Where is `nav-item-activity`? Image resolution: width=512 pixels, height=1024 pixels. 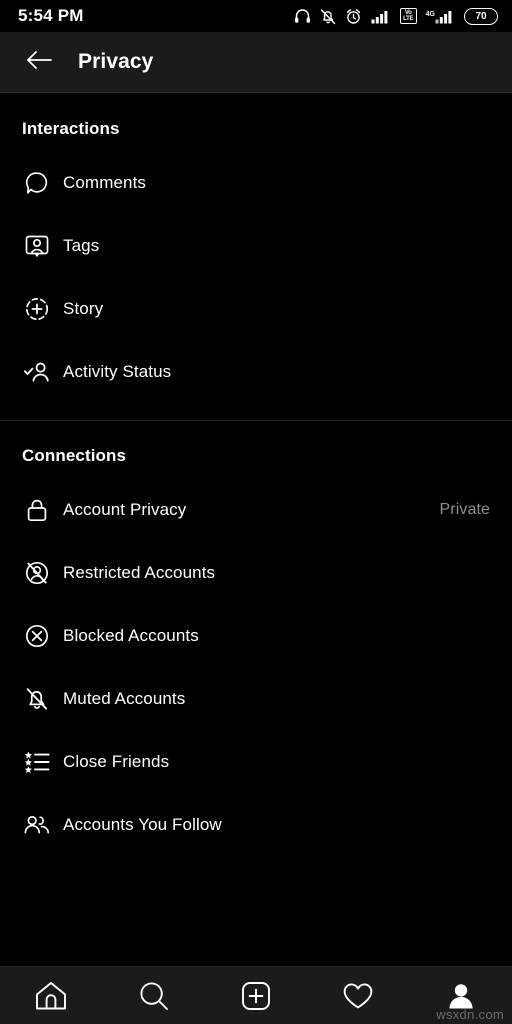 nav-item-activity is located at coordinates (358, 996).